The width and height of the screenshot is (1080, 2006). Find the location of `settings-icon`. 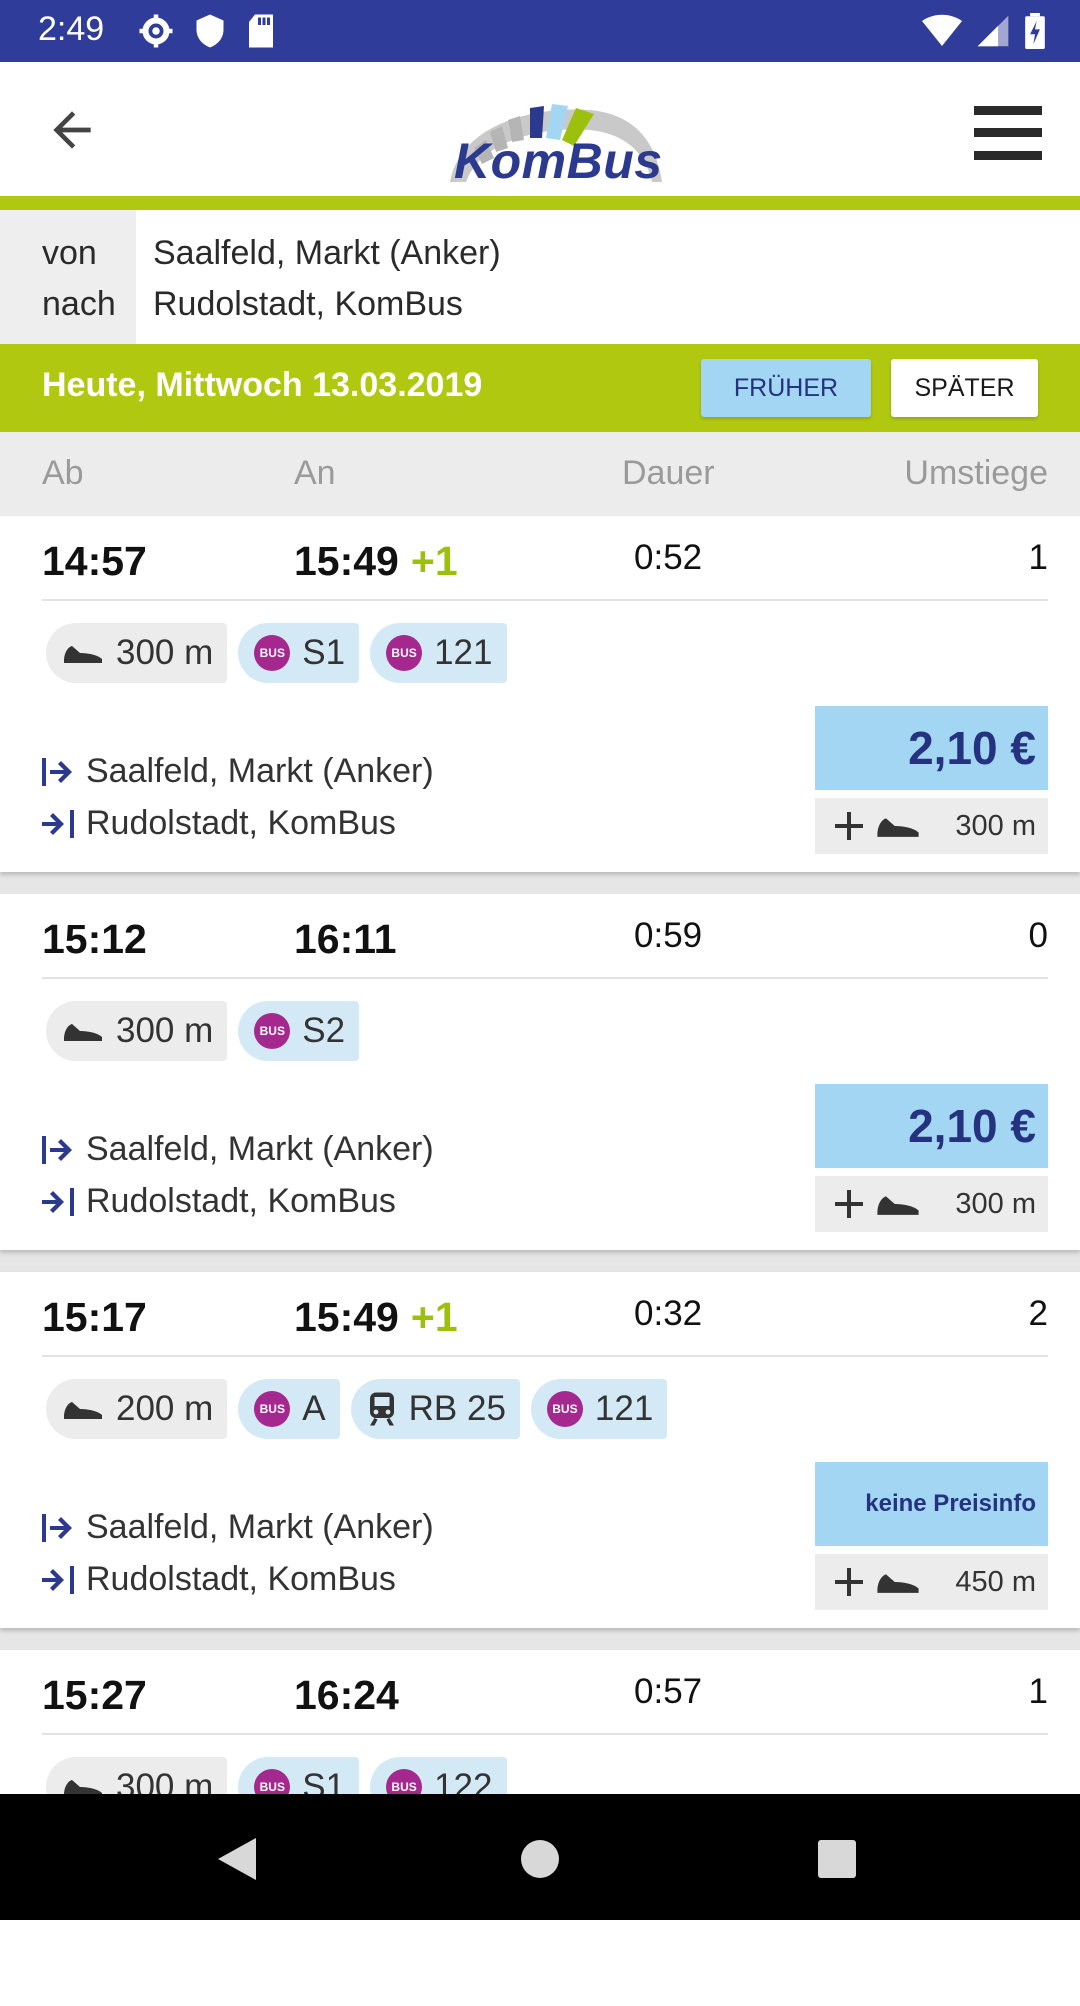

settings-icon is located at coordinates (156, 31).